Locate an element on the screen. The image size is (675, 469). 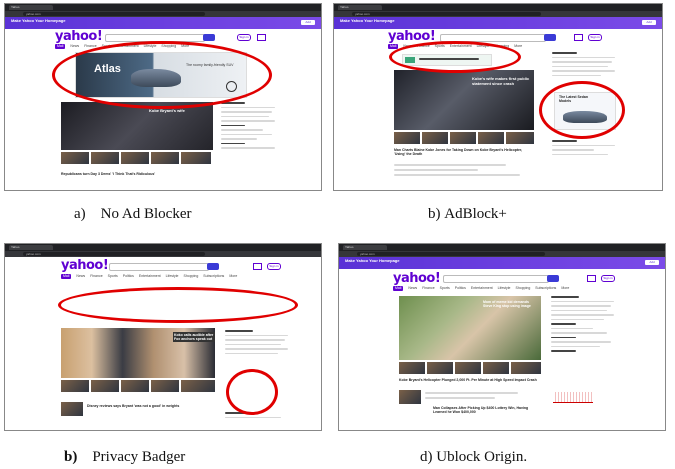
annotation-ellipse is located at coordinates (582, 110).